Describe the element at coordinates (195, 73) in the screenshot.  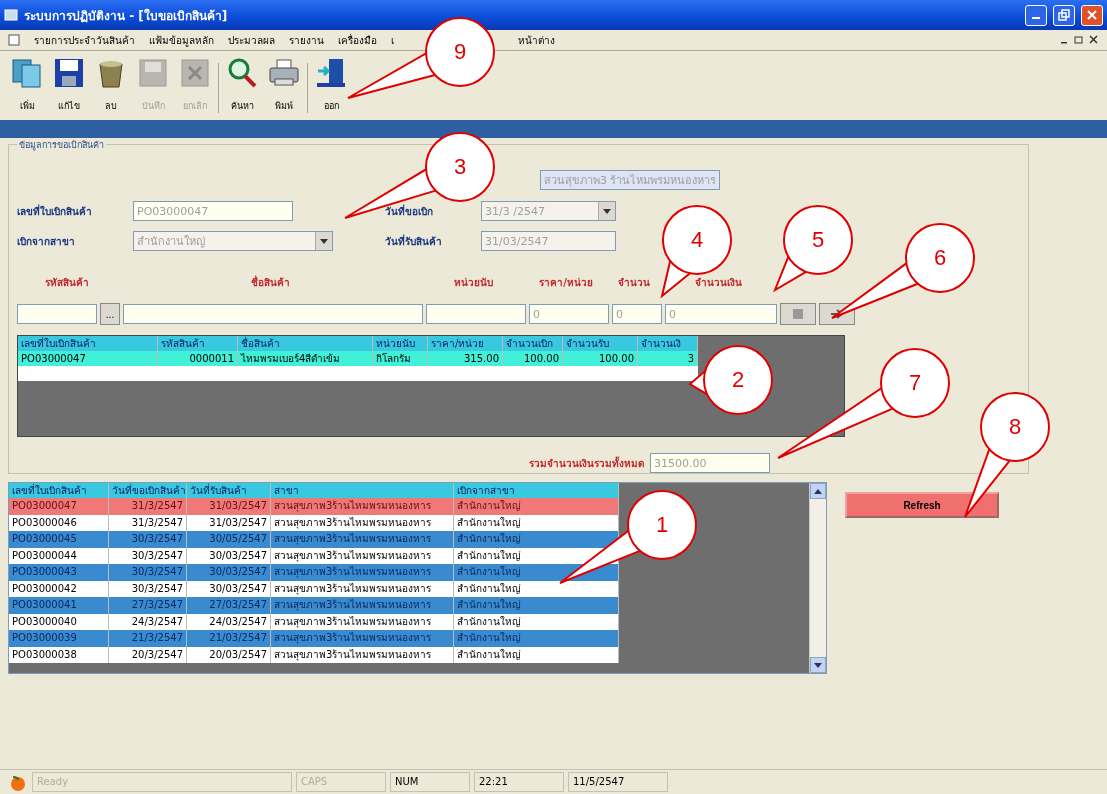
I see `cancel-icon` at that location.